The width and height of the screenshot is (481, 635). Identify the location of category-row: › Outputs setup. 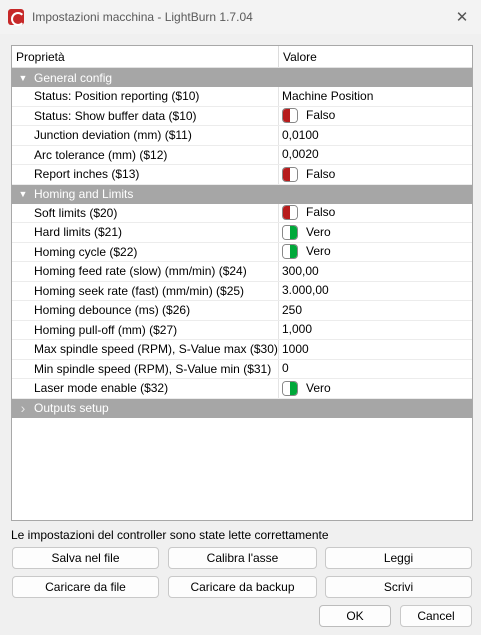
(242, 408).